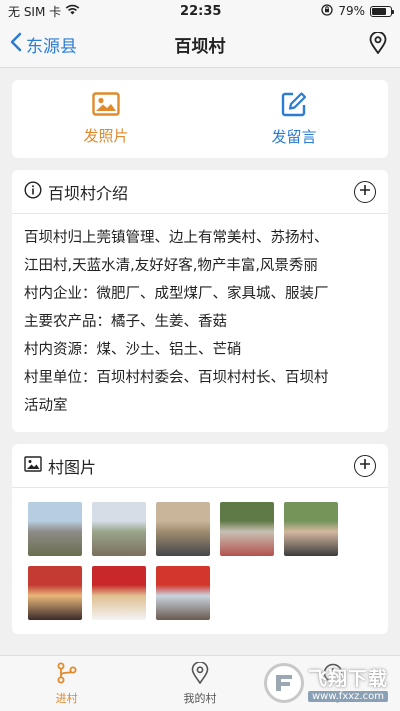 This screenshot has width=400, height=711. I want to click on tab-enter-village: 进村, so click(66, 683).